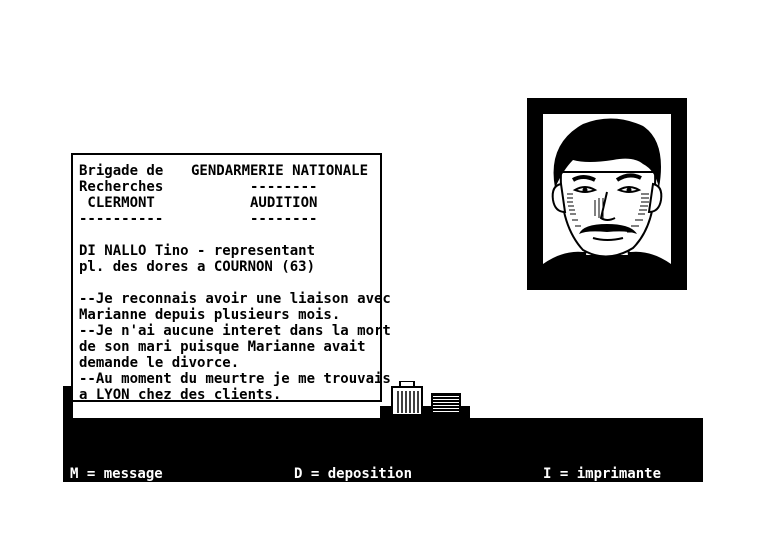  What do you see at coordinates (357, 490) in the screenshot?
I see `menu-col-2: D = deposition C = comparaison` at bounding box center [357, 490].